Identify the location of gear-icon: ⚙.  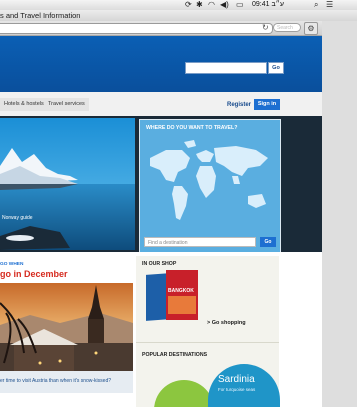
(311, 28).